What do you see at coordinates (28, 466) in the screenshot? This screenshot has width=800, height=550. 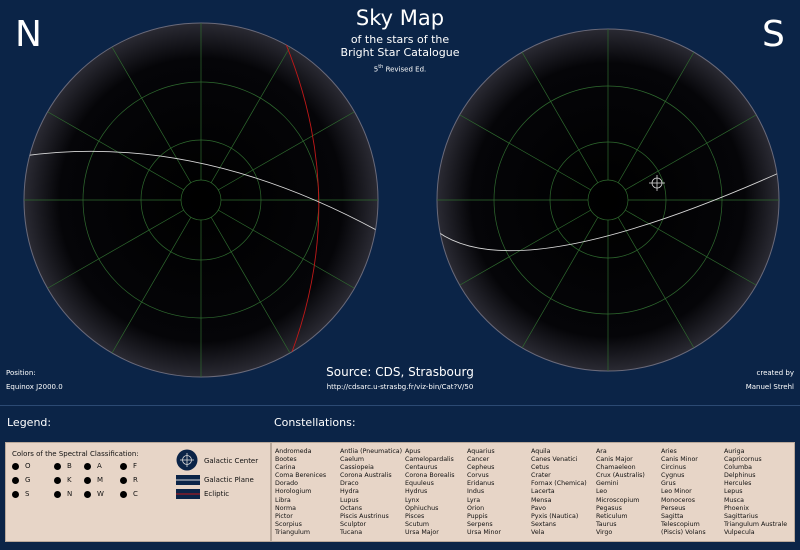 I see `spectral-class-label: O` at bounding box center [28, 466].